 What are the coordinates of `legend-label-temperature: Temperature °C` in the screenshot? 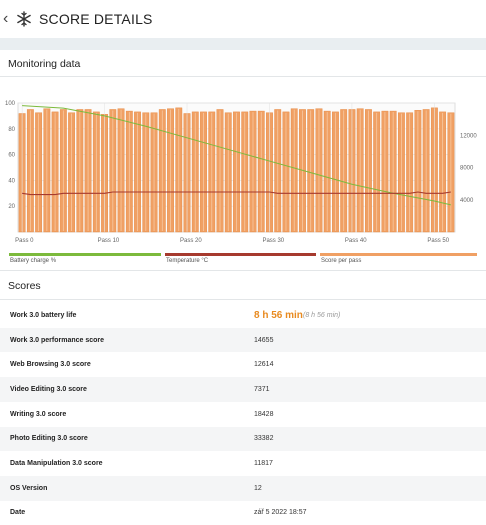 It's located at (187, 261).